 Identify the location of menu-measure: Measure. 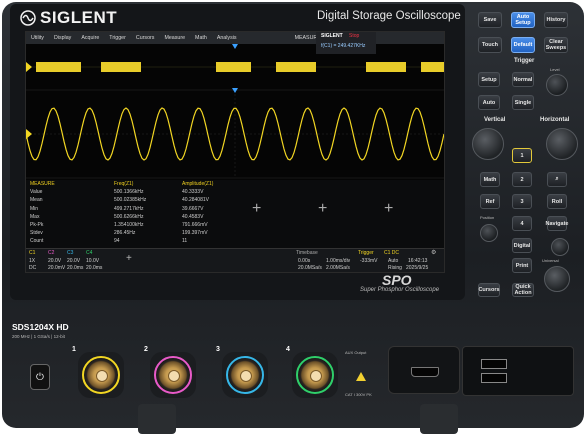
(174, 38).